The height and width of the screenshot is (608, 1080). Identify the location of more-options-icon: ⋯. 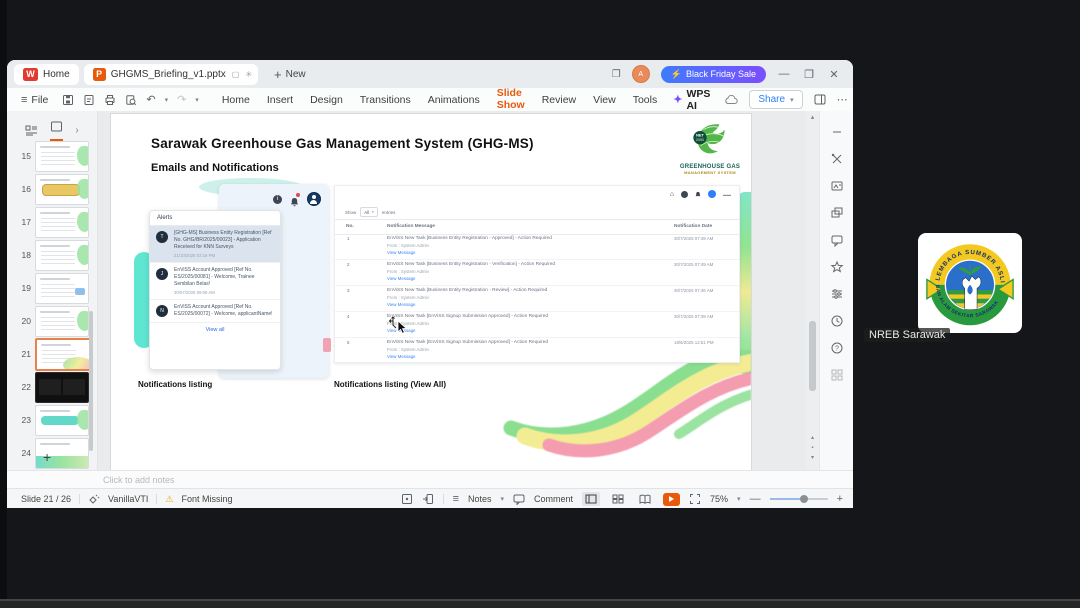
(842, 99).